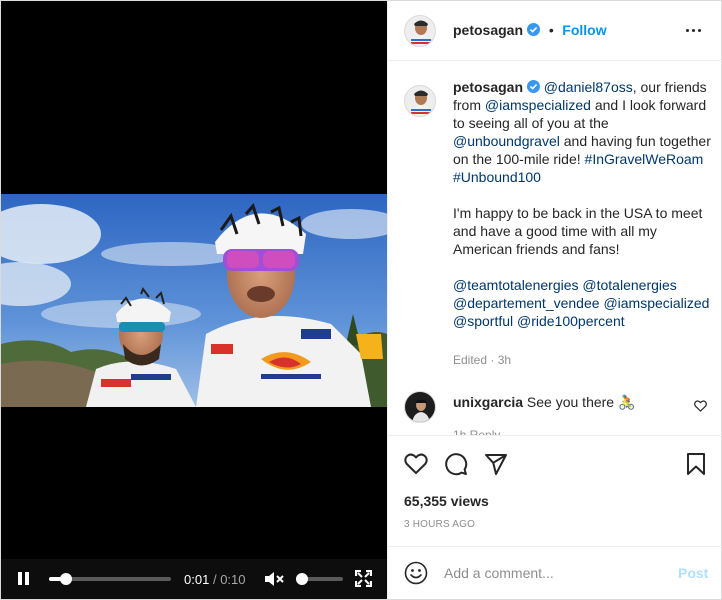 Image resolution: width=722 pixels, height=600 pixels. What do you see at coordinates (644, 159) in the screenshot?
I see `caption-link: #InGravelWeRoam` at bounding box center [644, 159].